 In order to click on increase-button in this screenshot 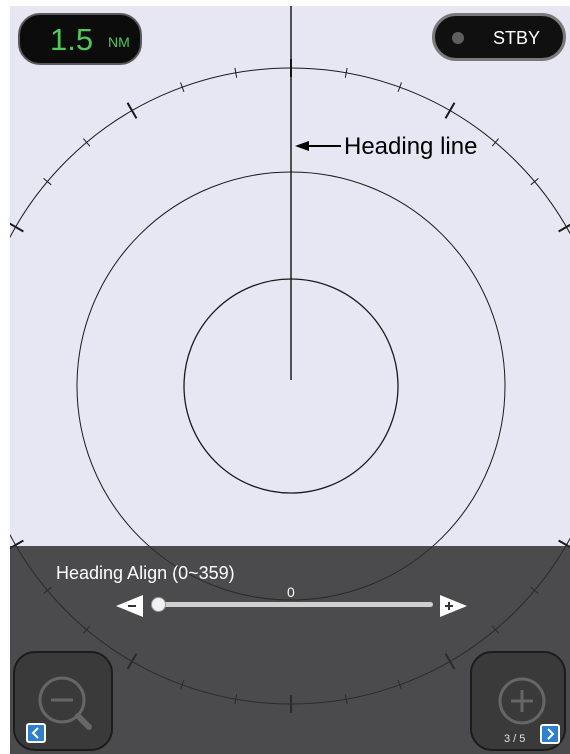, I will do `click(455, 606)`.